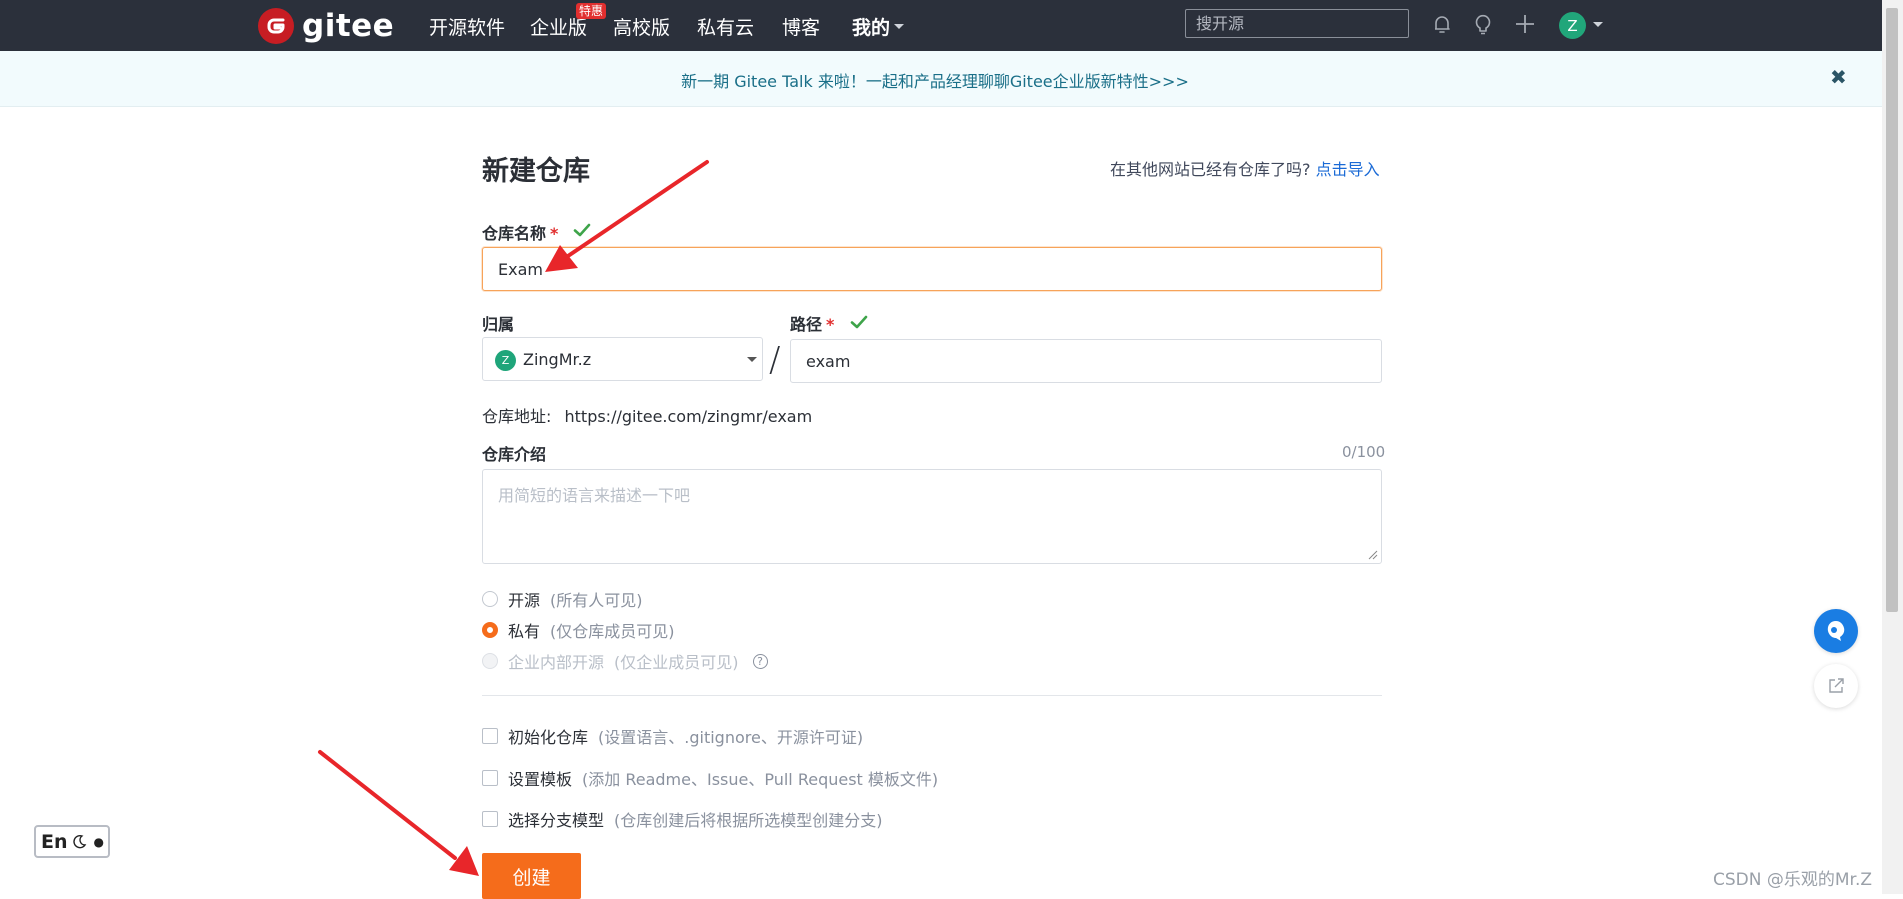  Describe the element at coordinates (514, 454) in the screenshot. I see `intro-label: 仓库介绍` at that location.